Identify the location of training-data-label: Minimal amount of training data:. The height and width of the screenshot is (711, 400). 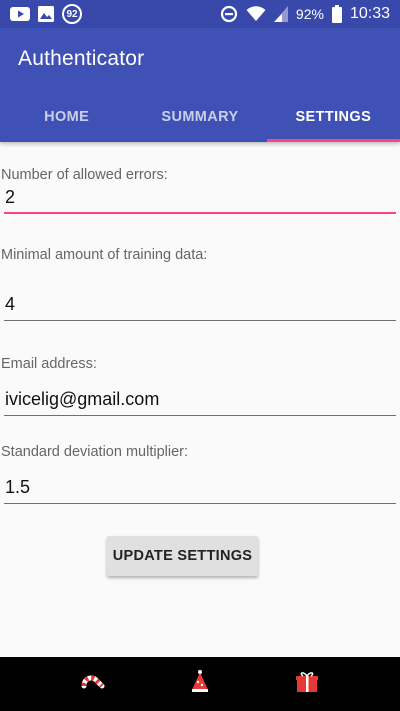
(104, 255).